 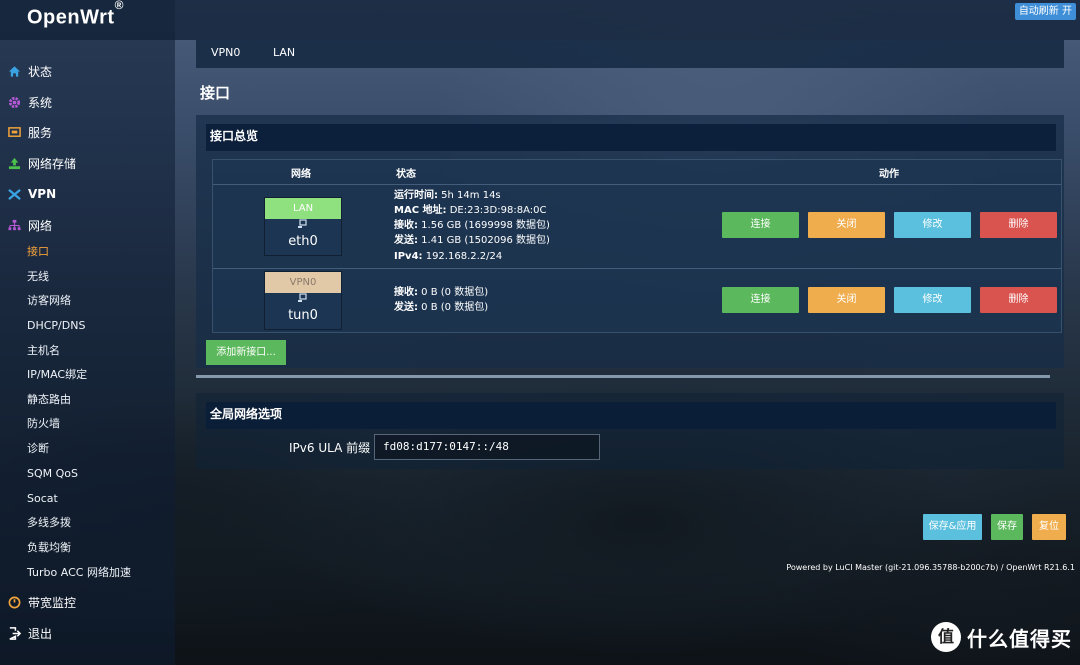 I want to click on app-logo: OpenWrt®, so click(x=87, y=20).